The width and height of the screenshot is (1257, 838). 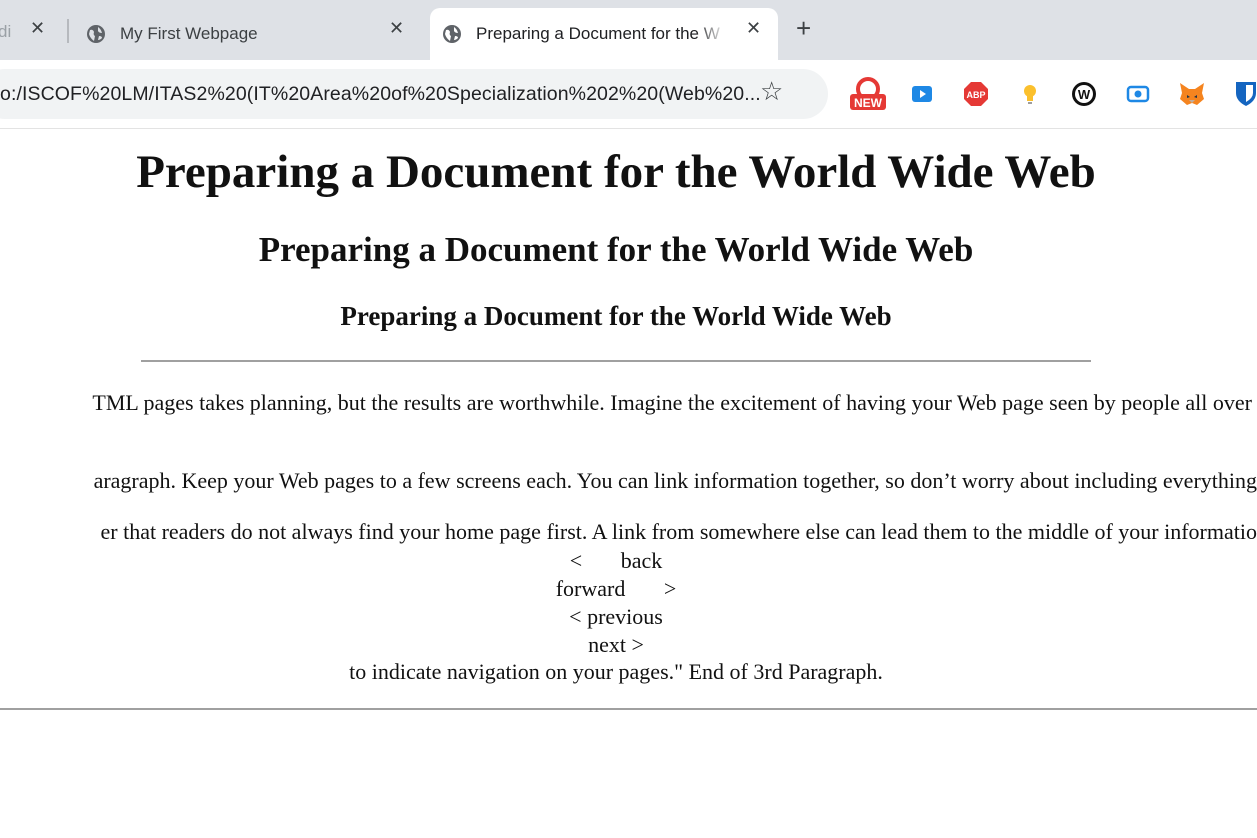 I want to click on new-badge-extension-icon: NEW, so click(x=868, y=94).